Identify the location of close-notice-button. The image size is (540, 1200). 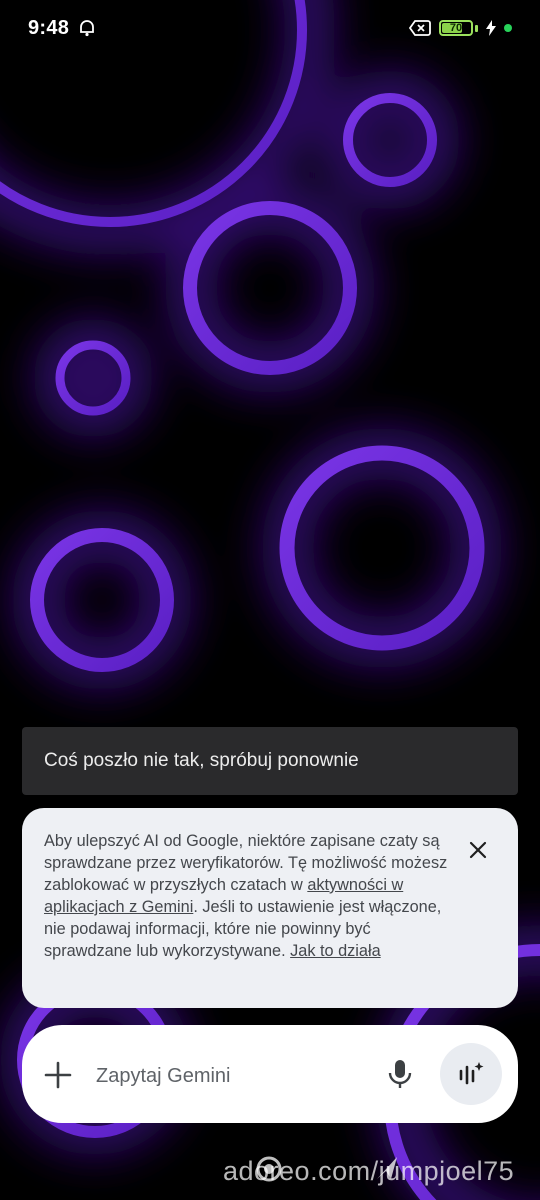
(478, 850).